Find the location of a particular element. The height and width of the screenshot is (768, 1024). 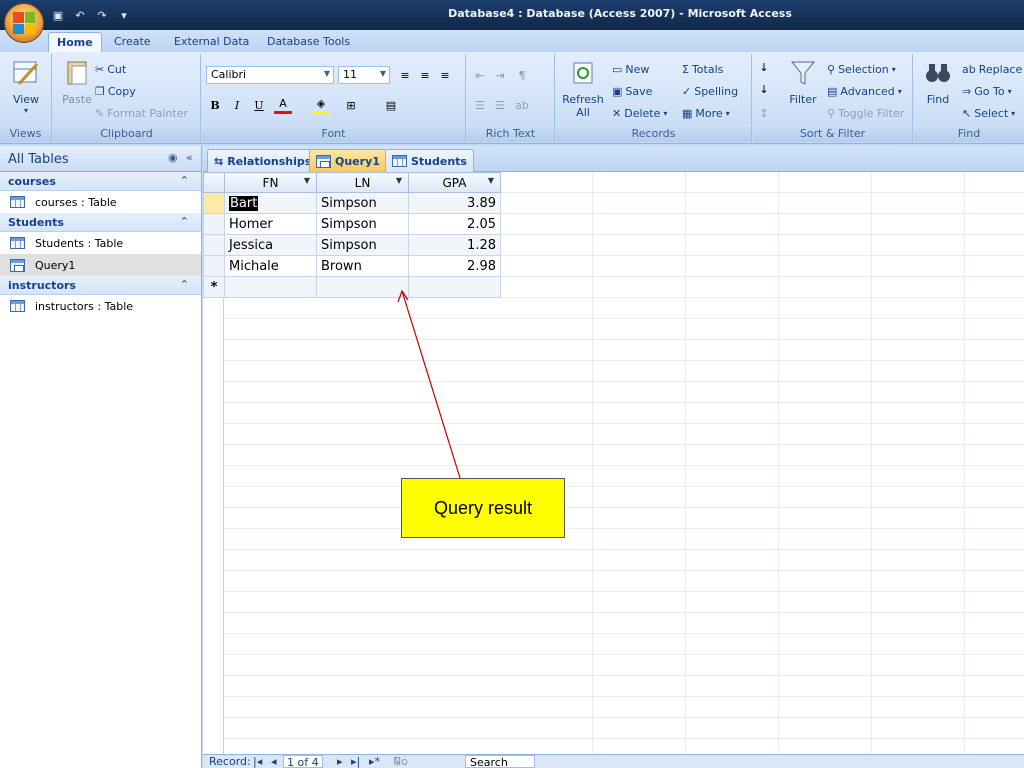

numbering-icon: ☰ is located at coordinates (480, 105).